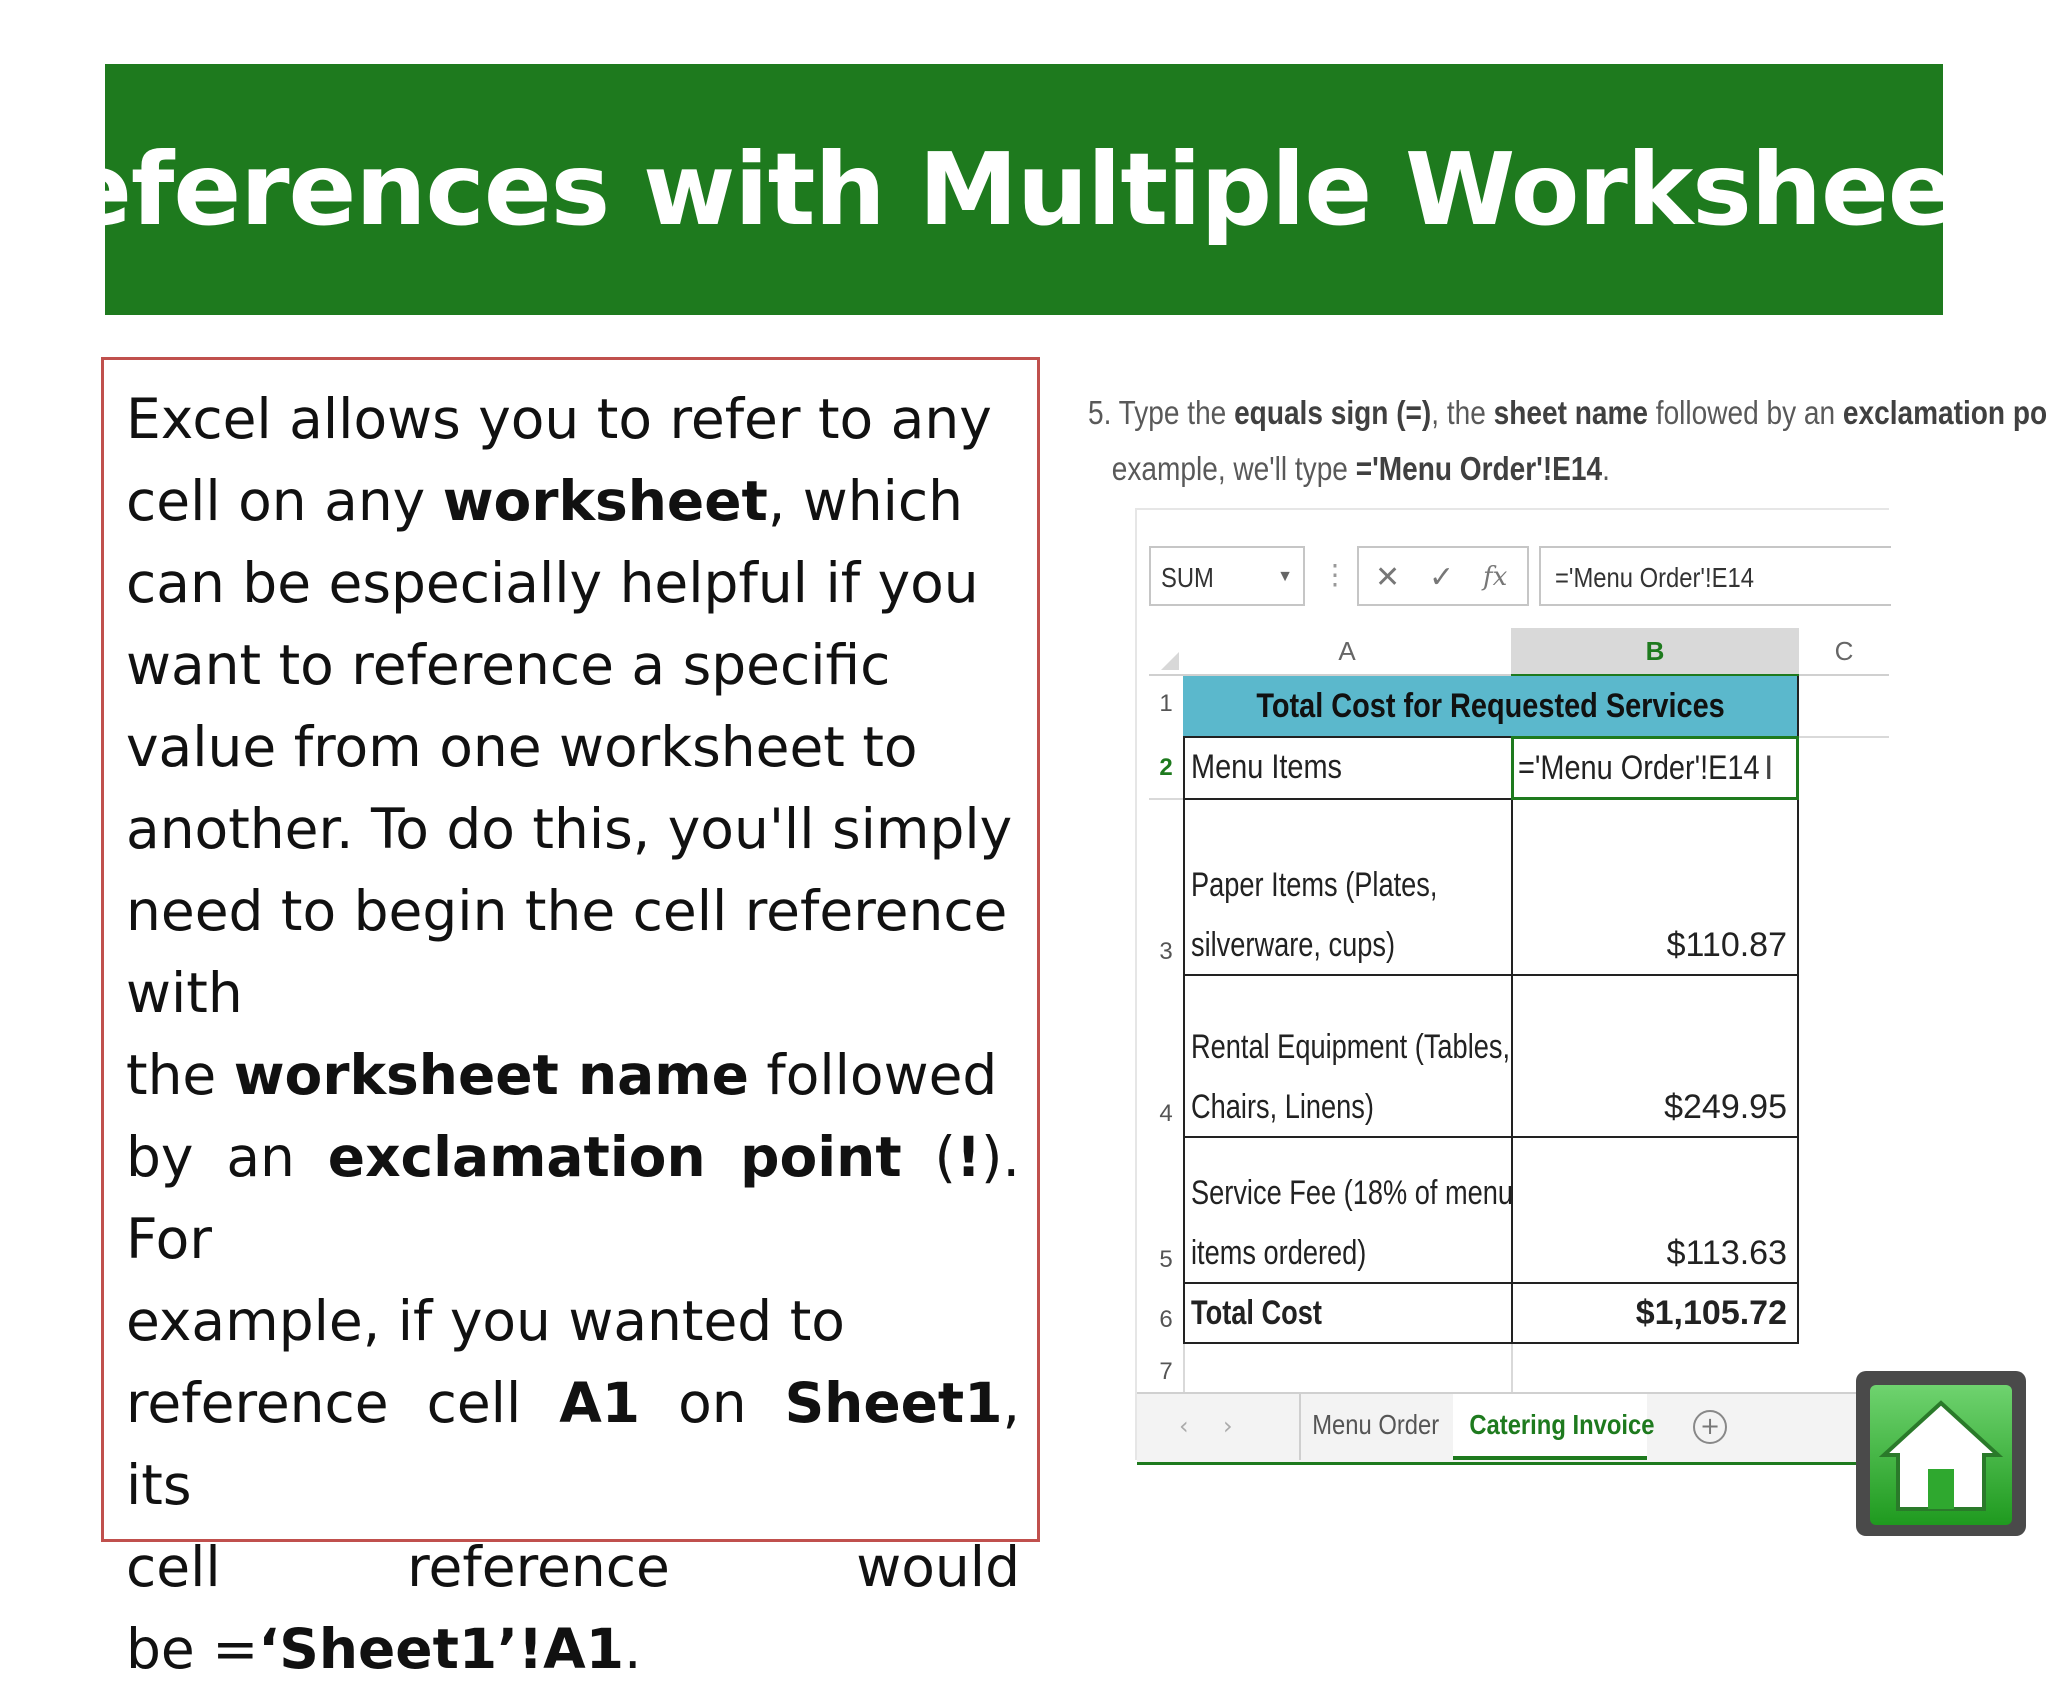 The width and height of the screenshot is (2048, 1690). What do you see at coordinates (1655, 652) in the screenshot?
I see `column-header-b: B` at bounding box center [1655, 652].